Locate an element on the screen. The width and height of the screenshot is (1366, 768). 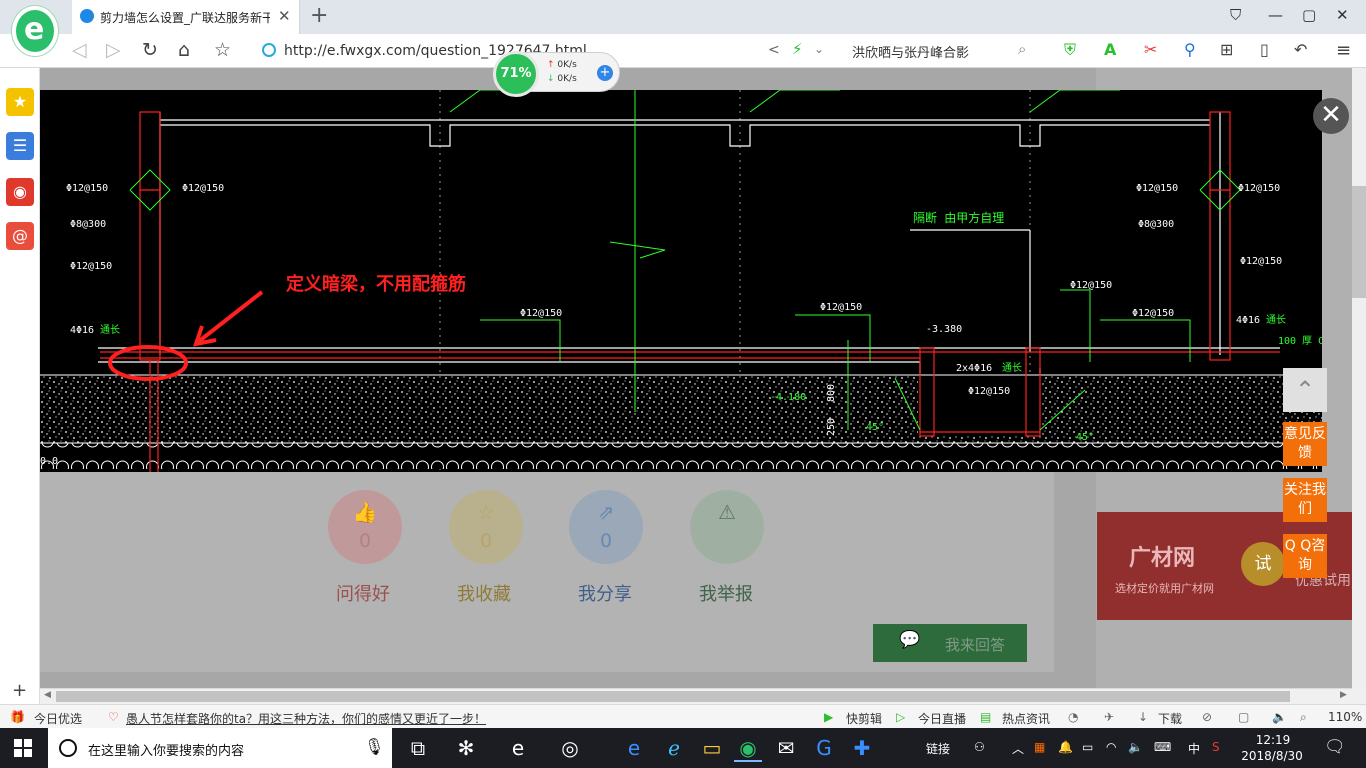
label-rebar-left-4: Φ12@150 is located at coordinates (91, 266).